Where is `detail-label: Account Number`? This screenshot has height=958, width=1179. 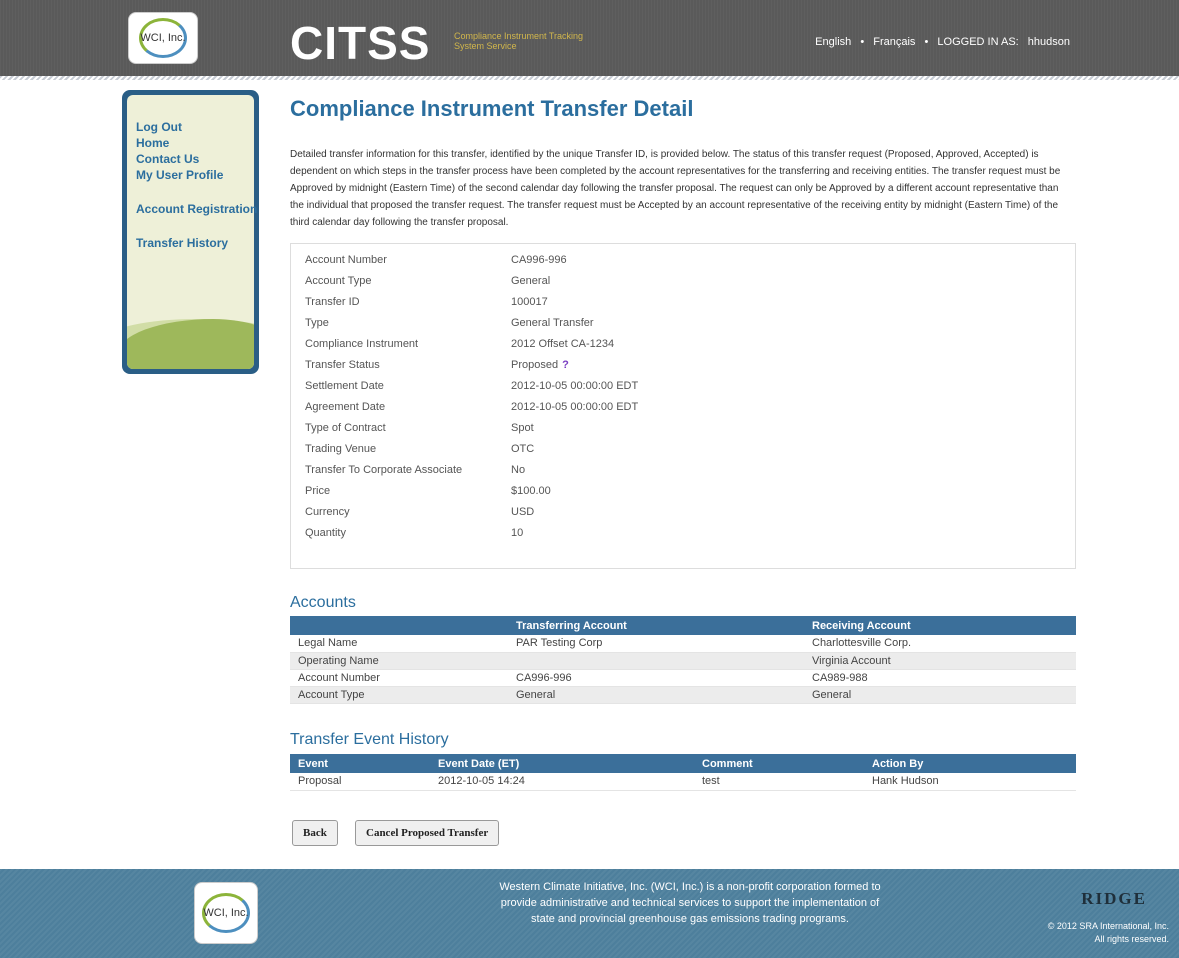
detail-label: Account Number is located at coordinates (346, 260).